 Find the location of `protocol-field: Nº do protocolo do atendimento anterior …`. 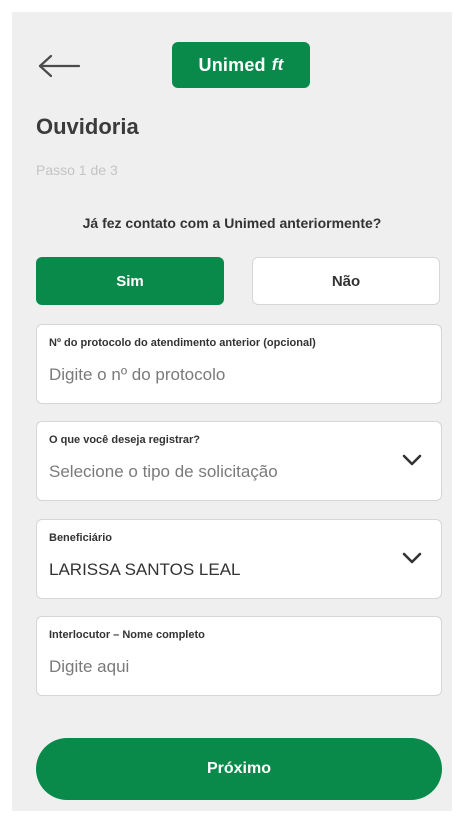

protocol-field: Nº do protocolo do atendimento anterior … is located at coordinates (239, 364).